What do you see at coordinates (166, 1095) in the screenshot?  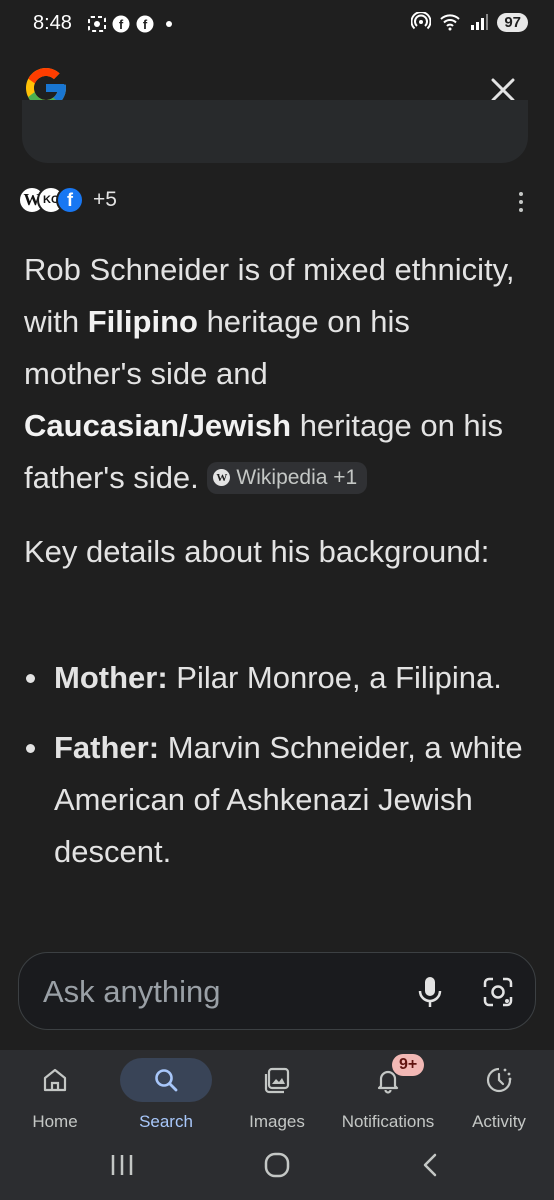 I see `nav-search: Search` at bounding box center [166, 1095].